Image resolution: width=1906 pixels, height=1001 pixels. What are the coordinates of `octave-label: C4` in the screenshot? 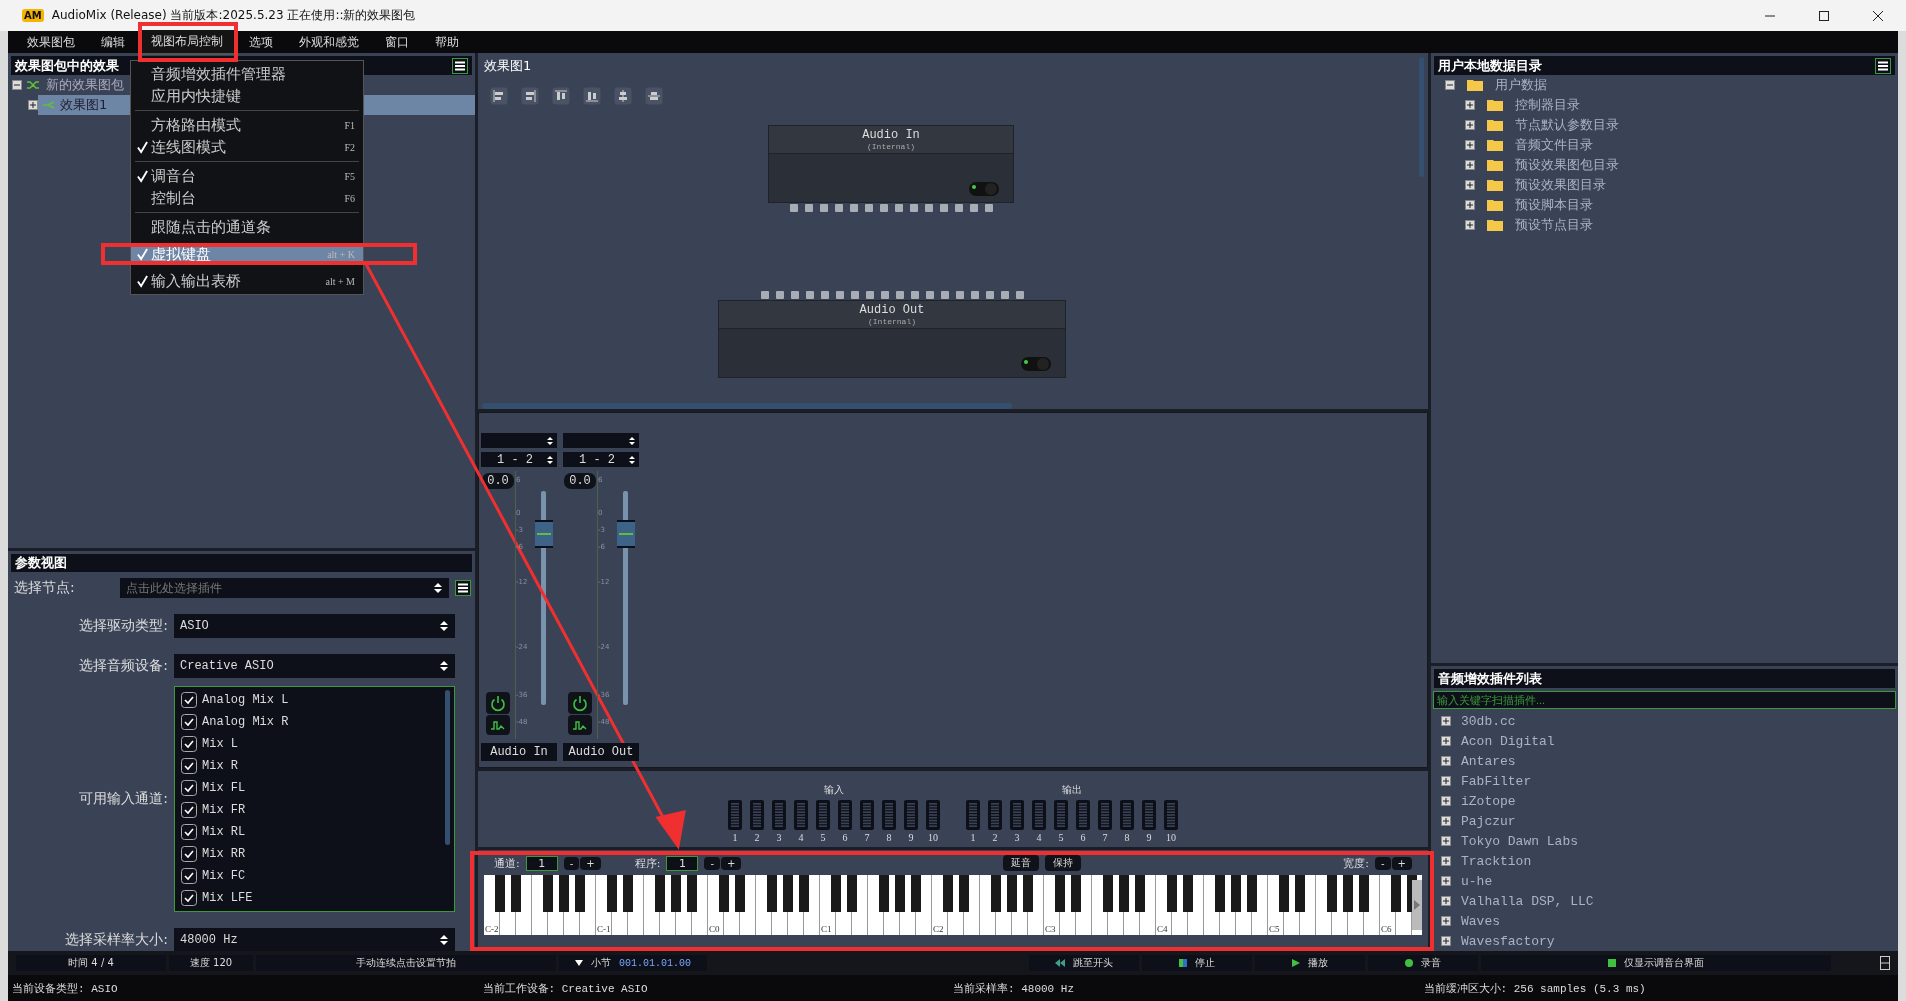 It's located at (1162, 929).